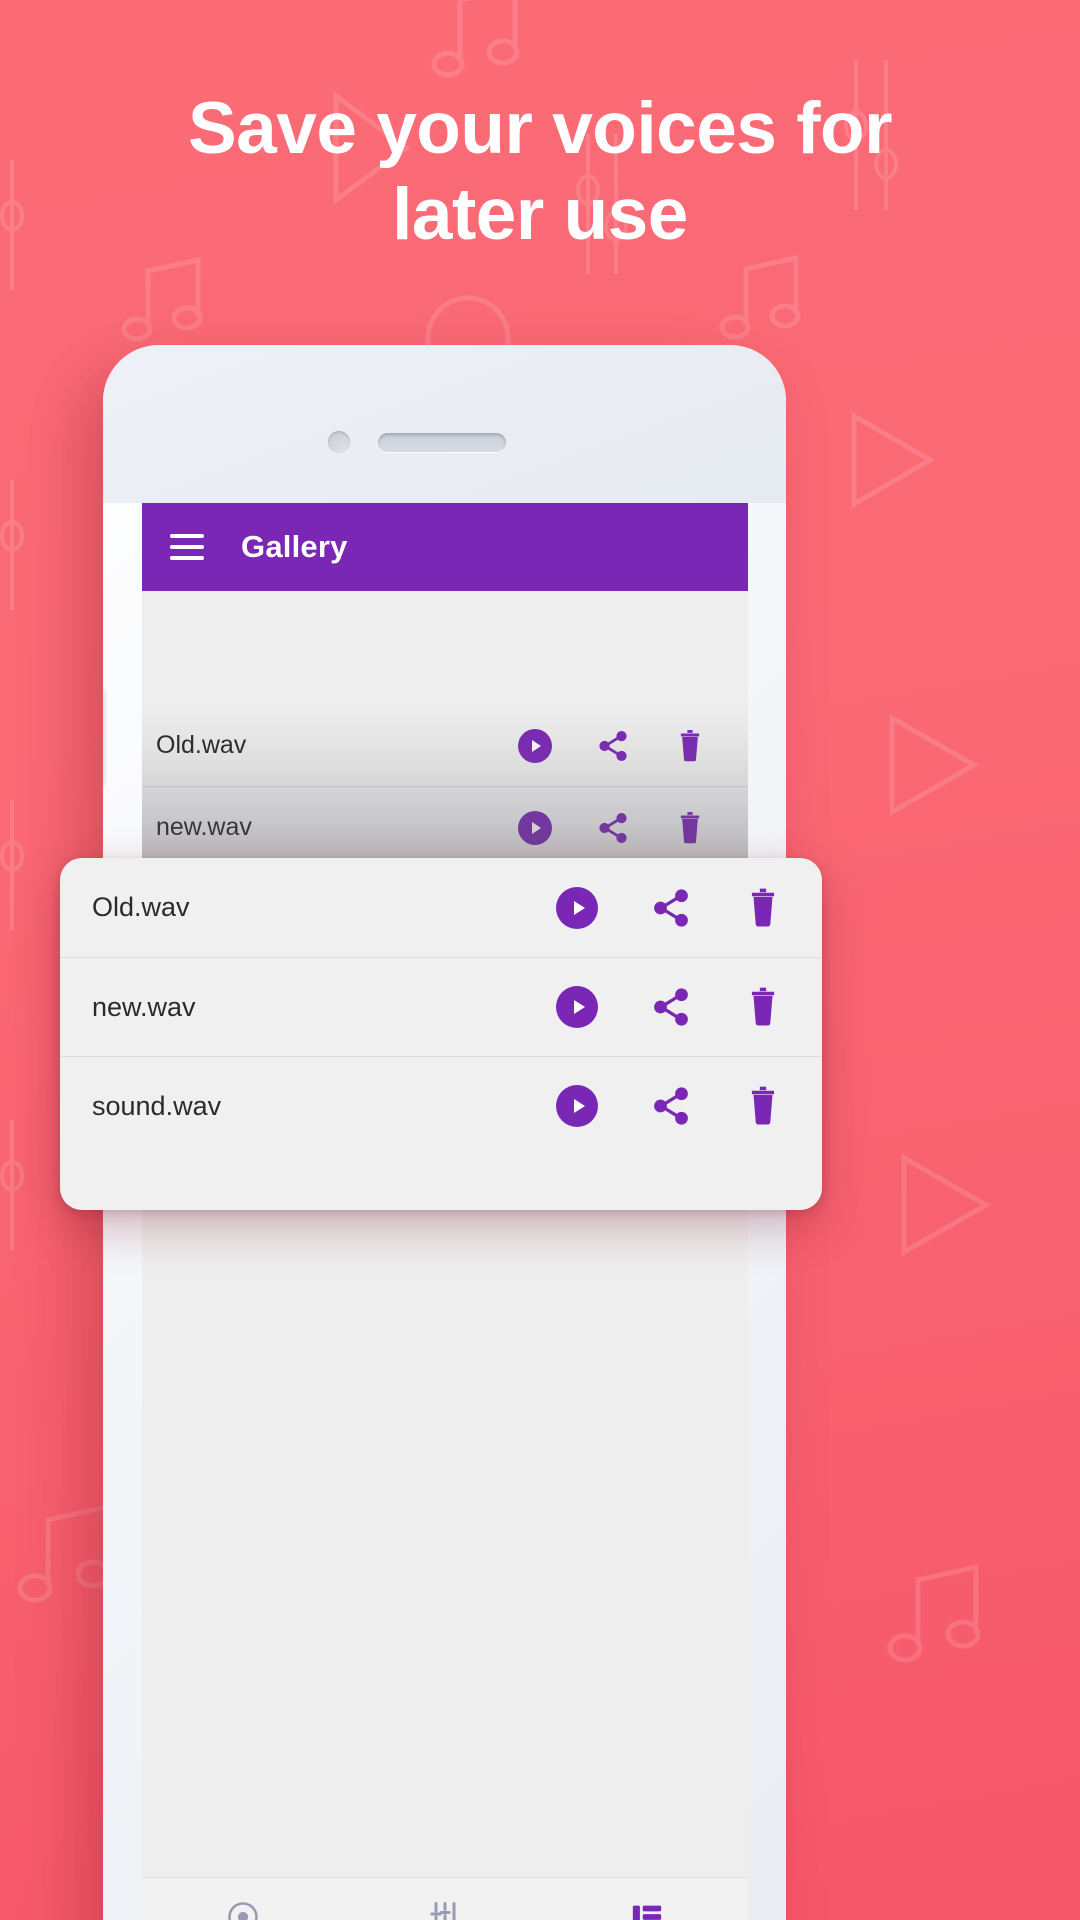 The image size is (1080, 1920). What do you see at coordinates (445, 828) in the screenshot?
I see `table-row: new.wav` at bounding box center [445, 828].